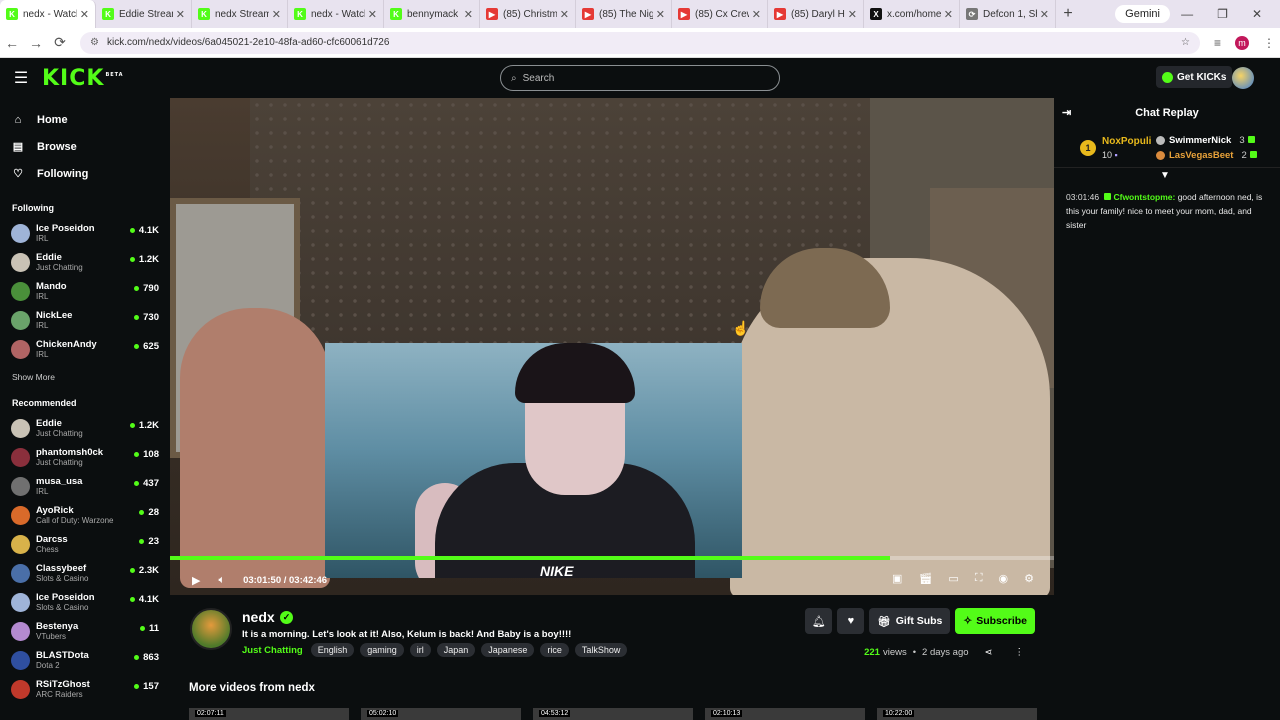 The width and height of the screenshot is (1280, 720). I want to click on fullscreen-icon: ⛶, so click(979, 578).